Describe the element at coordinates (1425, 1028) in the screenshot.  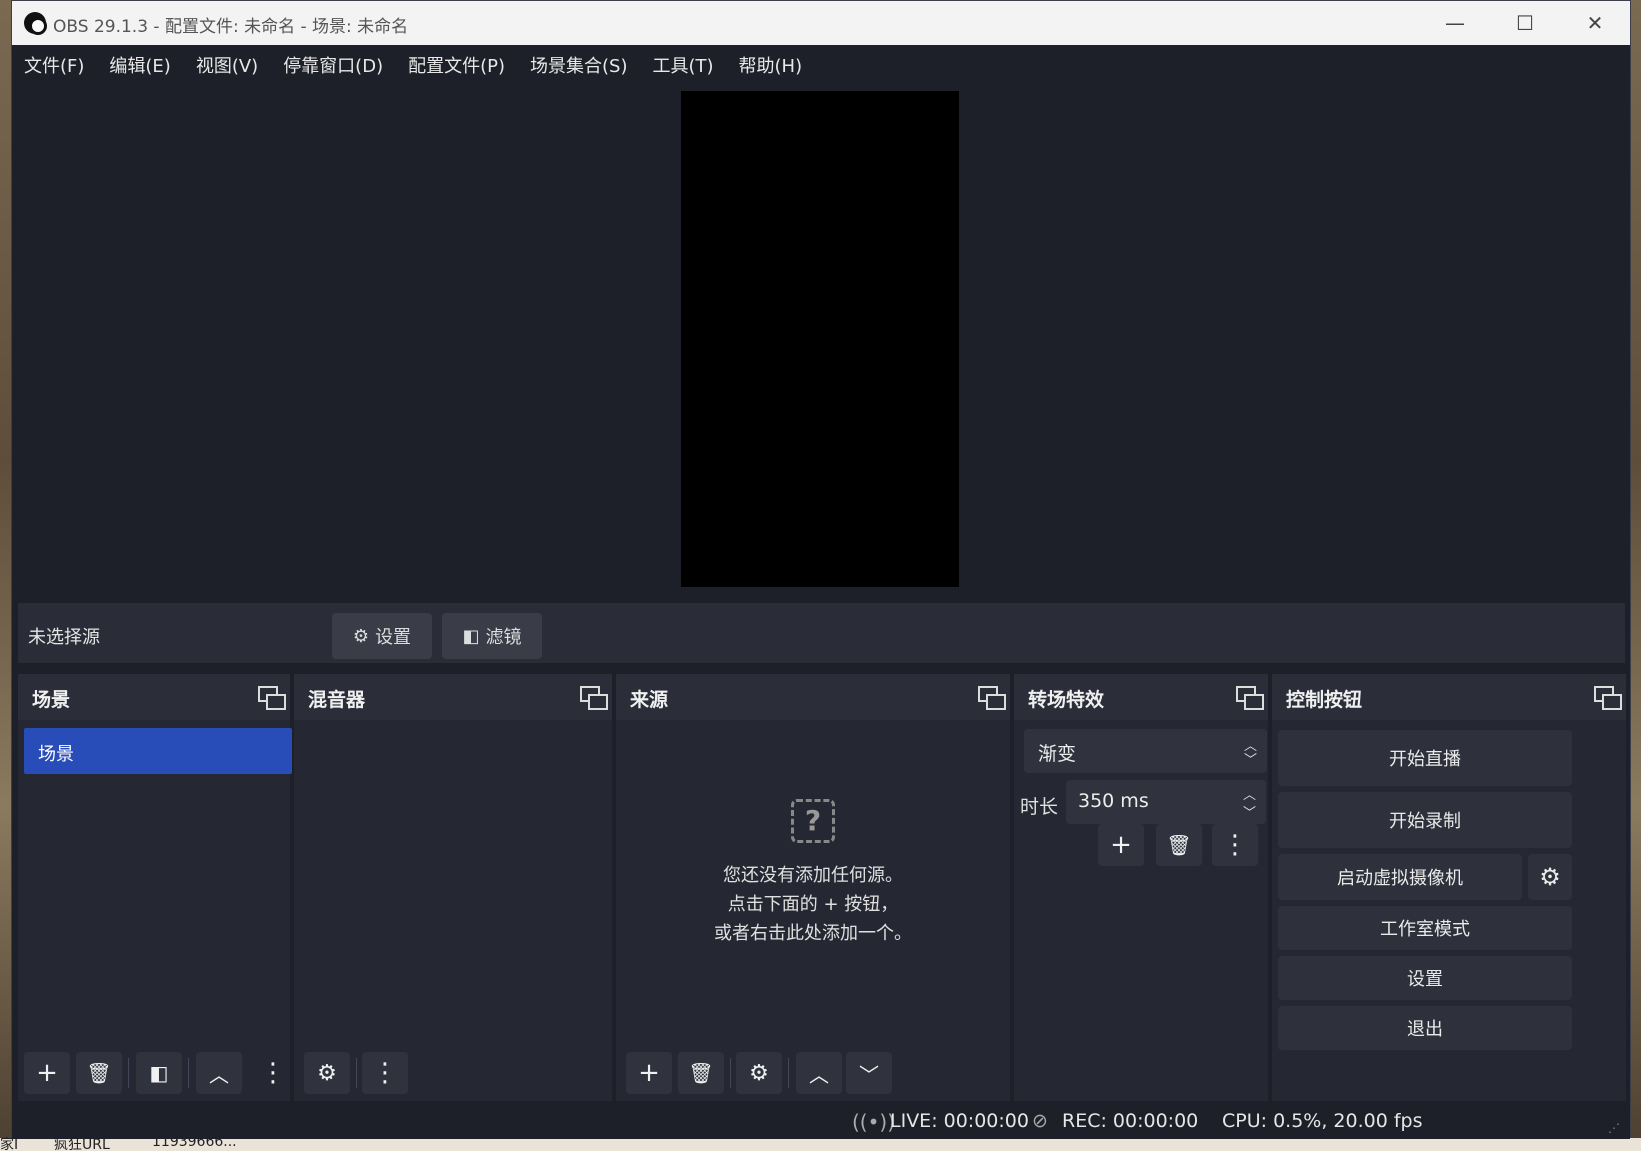
I see `exit-button: 退出` at that location.